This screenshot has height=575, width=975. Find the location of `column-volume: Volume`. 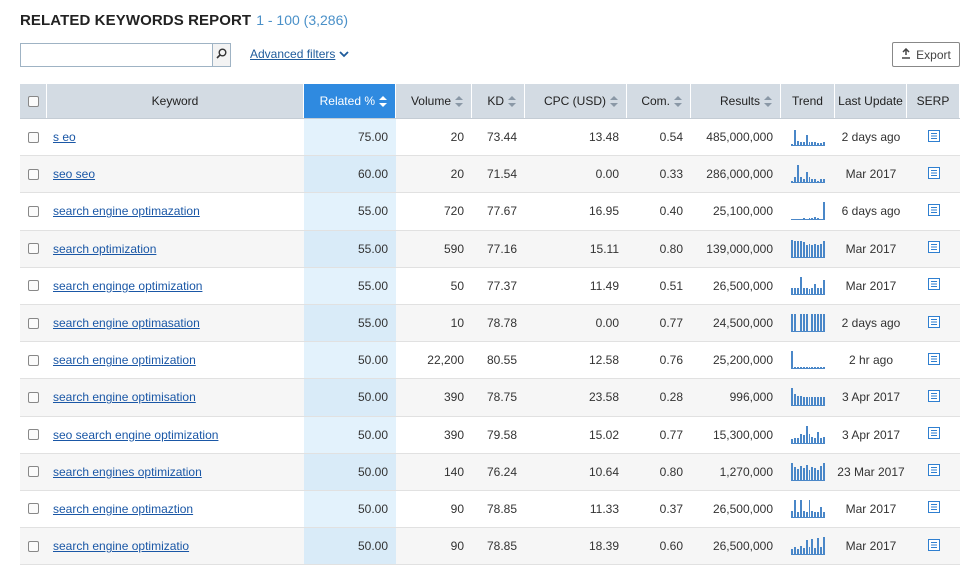

column-volume: Volume is located at coordinates (434, 101).